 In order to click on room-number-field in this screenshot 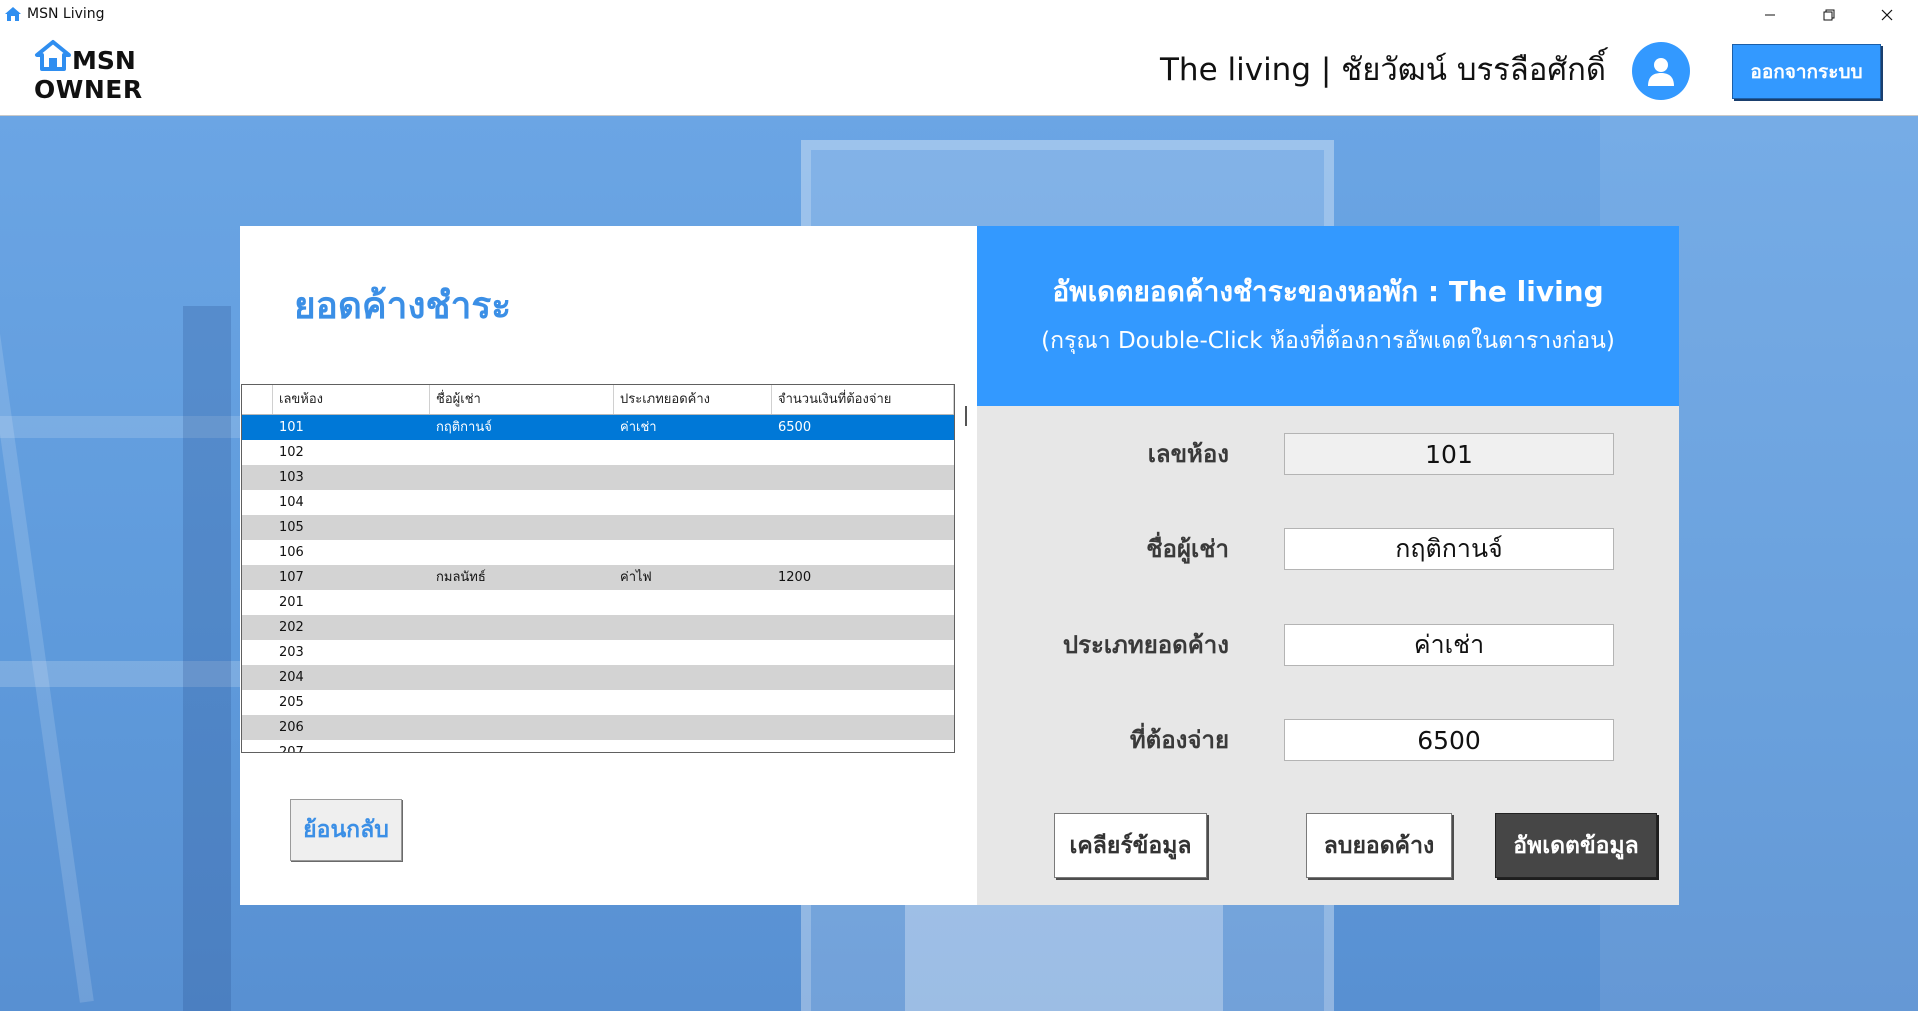, I will do `click(1449, 454)`.